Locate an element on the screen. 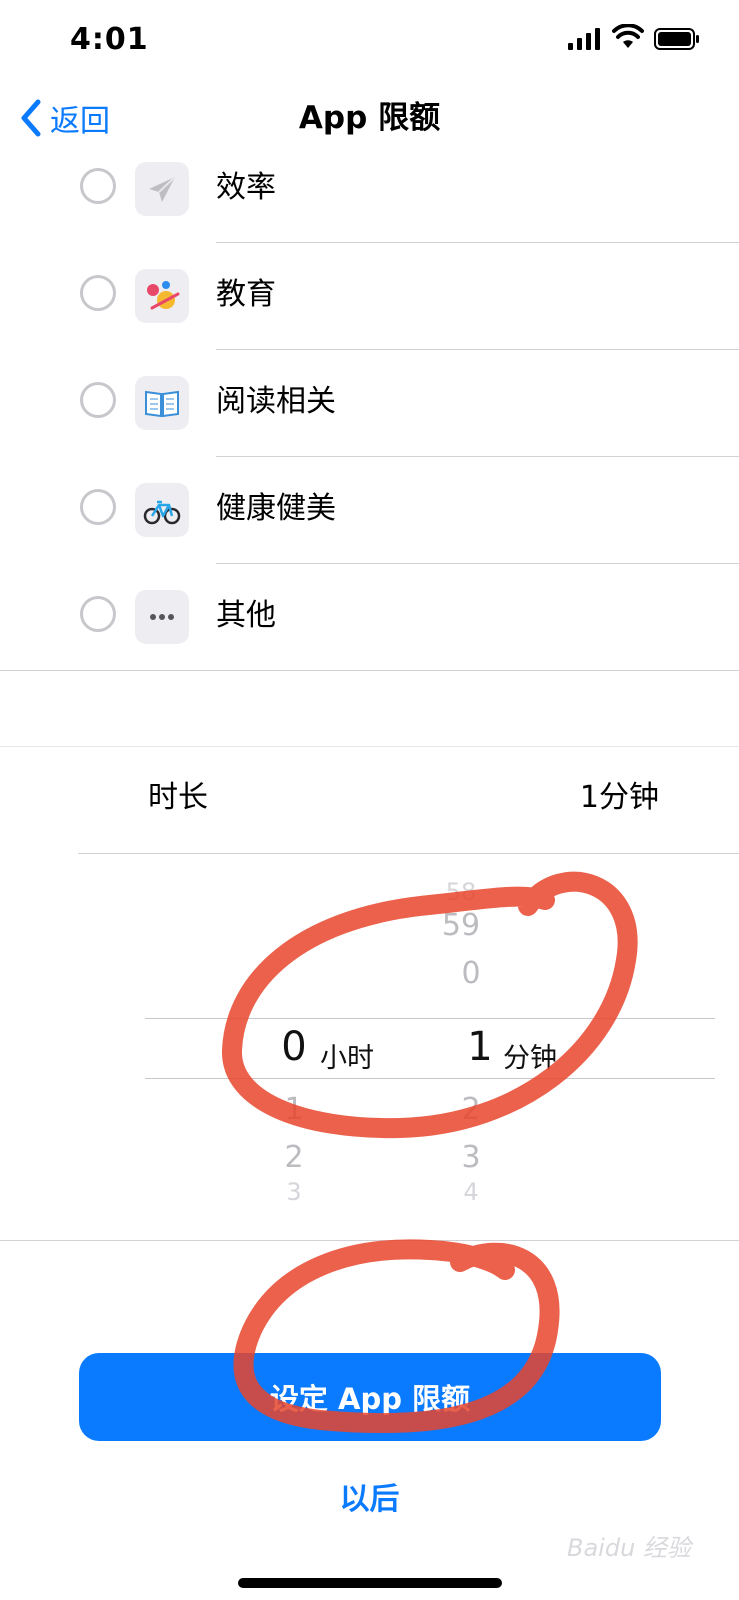  category-row-other: 其他 is located at coordinates (369, 617).